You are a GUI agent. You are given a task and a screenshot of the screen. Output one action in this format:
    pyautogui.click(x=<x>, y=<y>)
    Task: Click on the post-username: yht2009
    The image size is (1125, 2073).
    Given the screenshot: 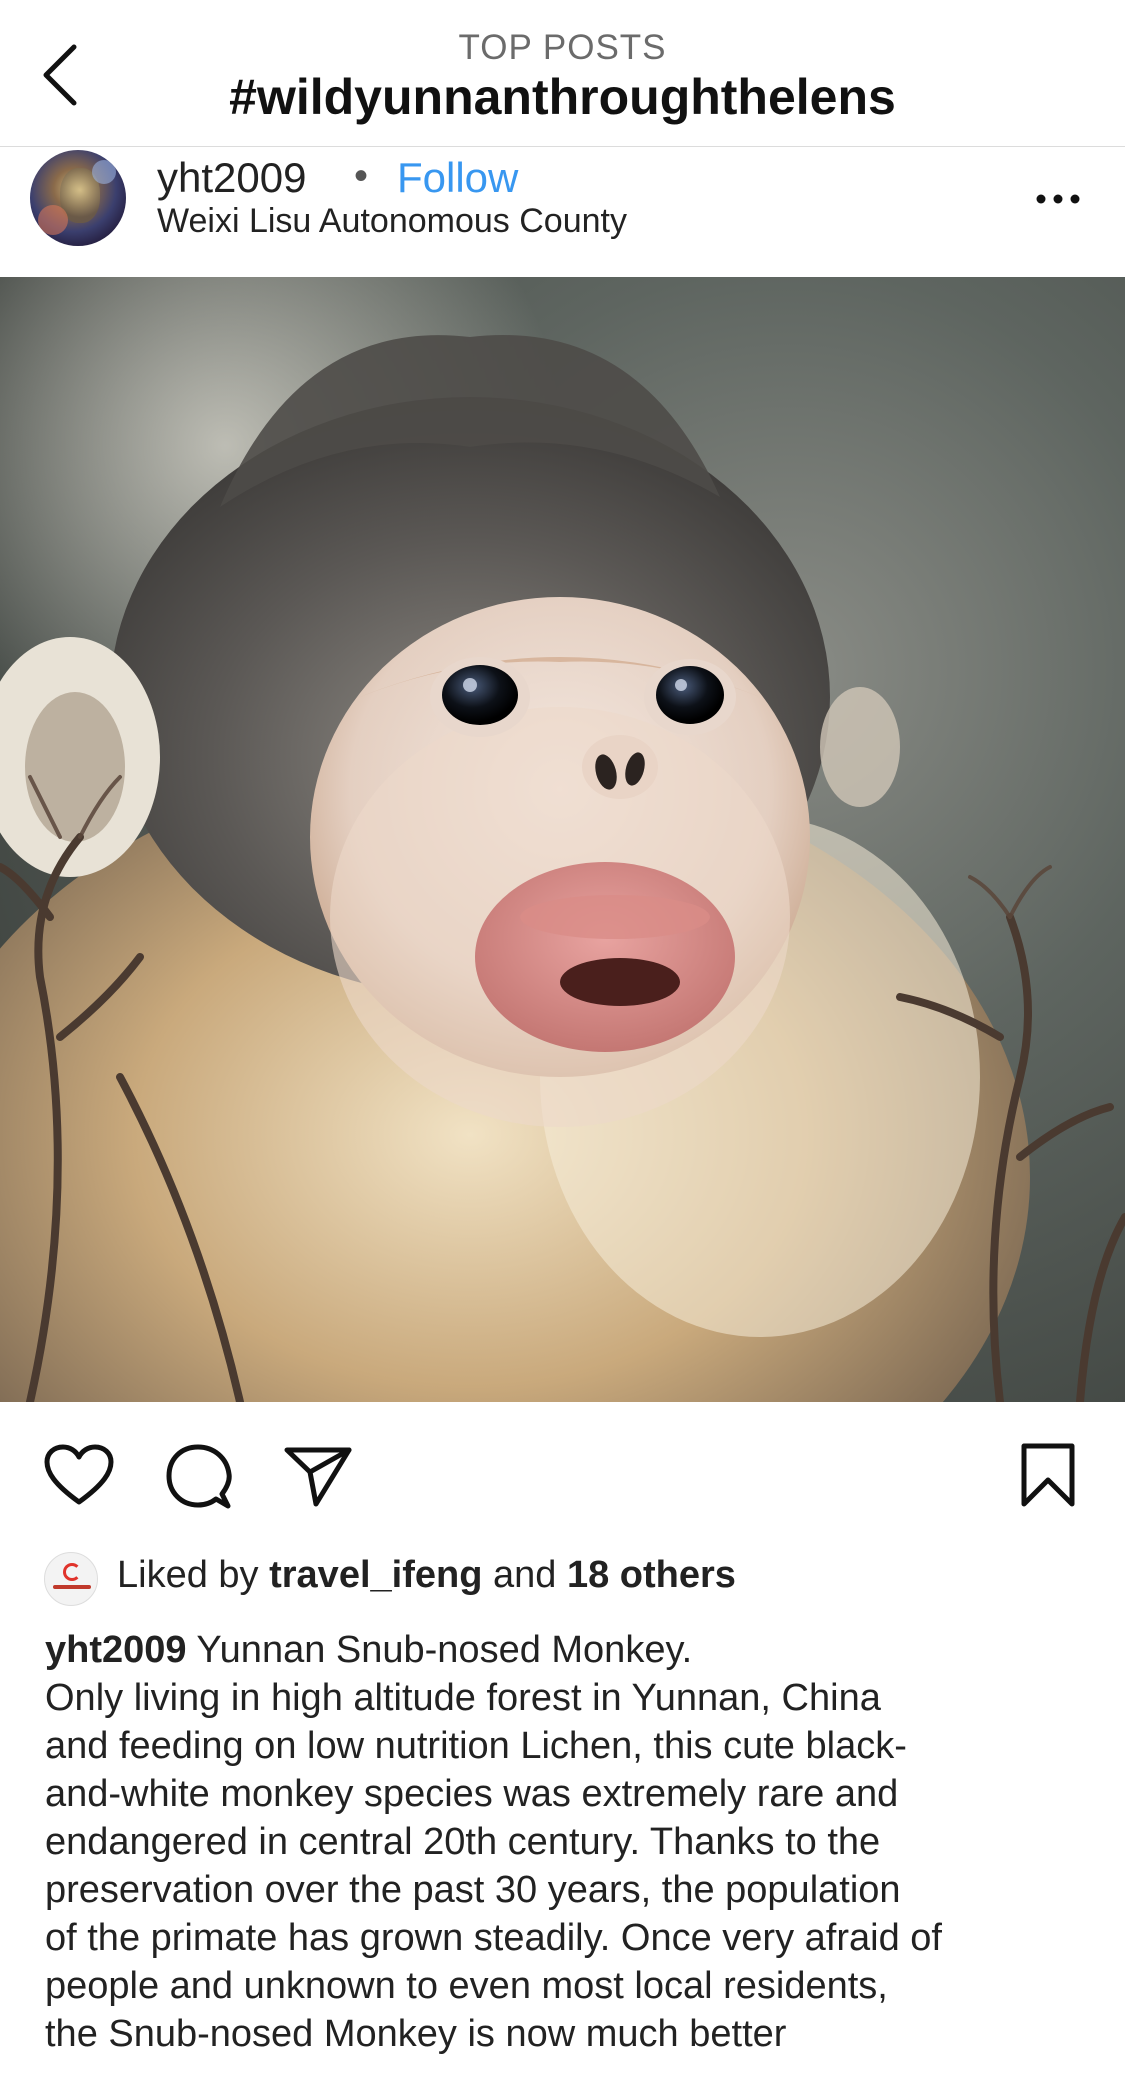 What is the action you would take?
    pyautogui.click(x=231, y=178)
    